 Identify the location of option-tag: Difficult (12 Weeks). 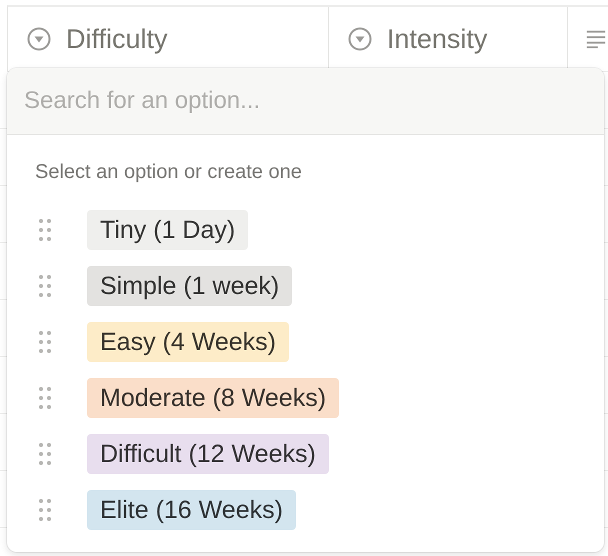
(208, 454).